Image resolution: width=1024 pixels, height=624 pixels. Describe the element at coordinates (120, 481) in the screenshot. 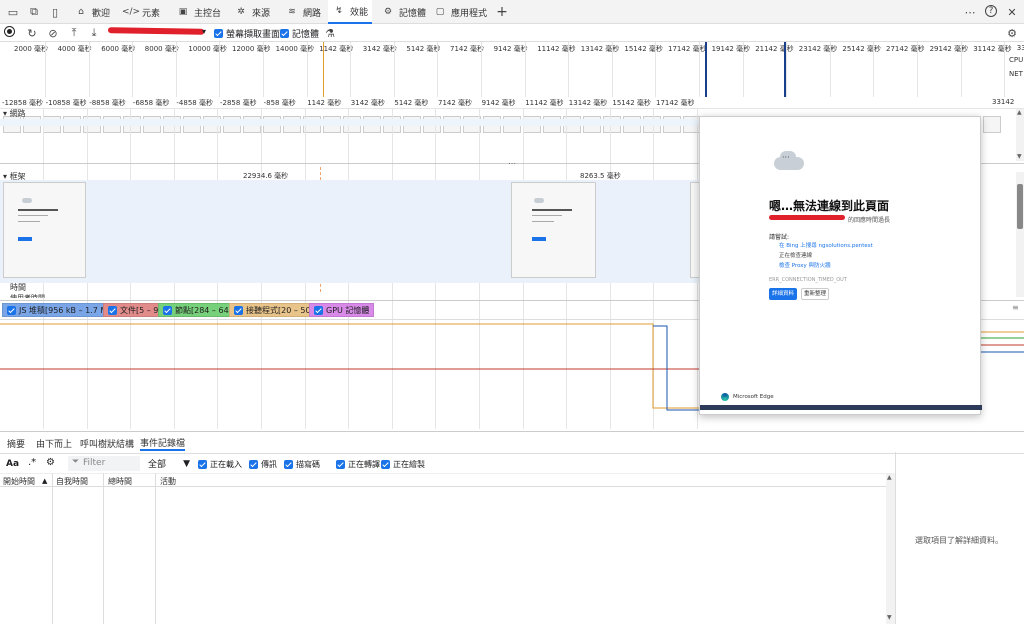

I see `column-header: 總時間` at that location.